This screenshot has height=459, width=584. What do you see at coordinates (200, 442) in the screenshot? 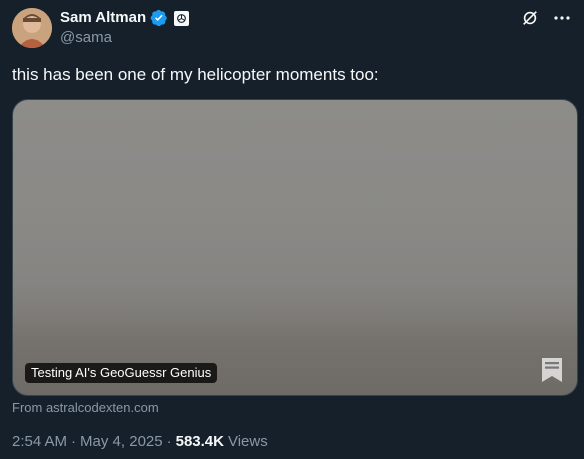
I see `views-count: 583.4K` at bounding box center [200, 442].